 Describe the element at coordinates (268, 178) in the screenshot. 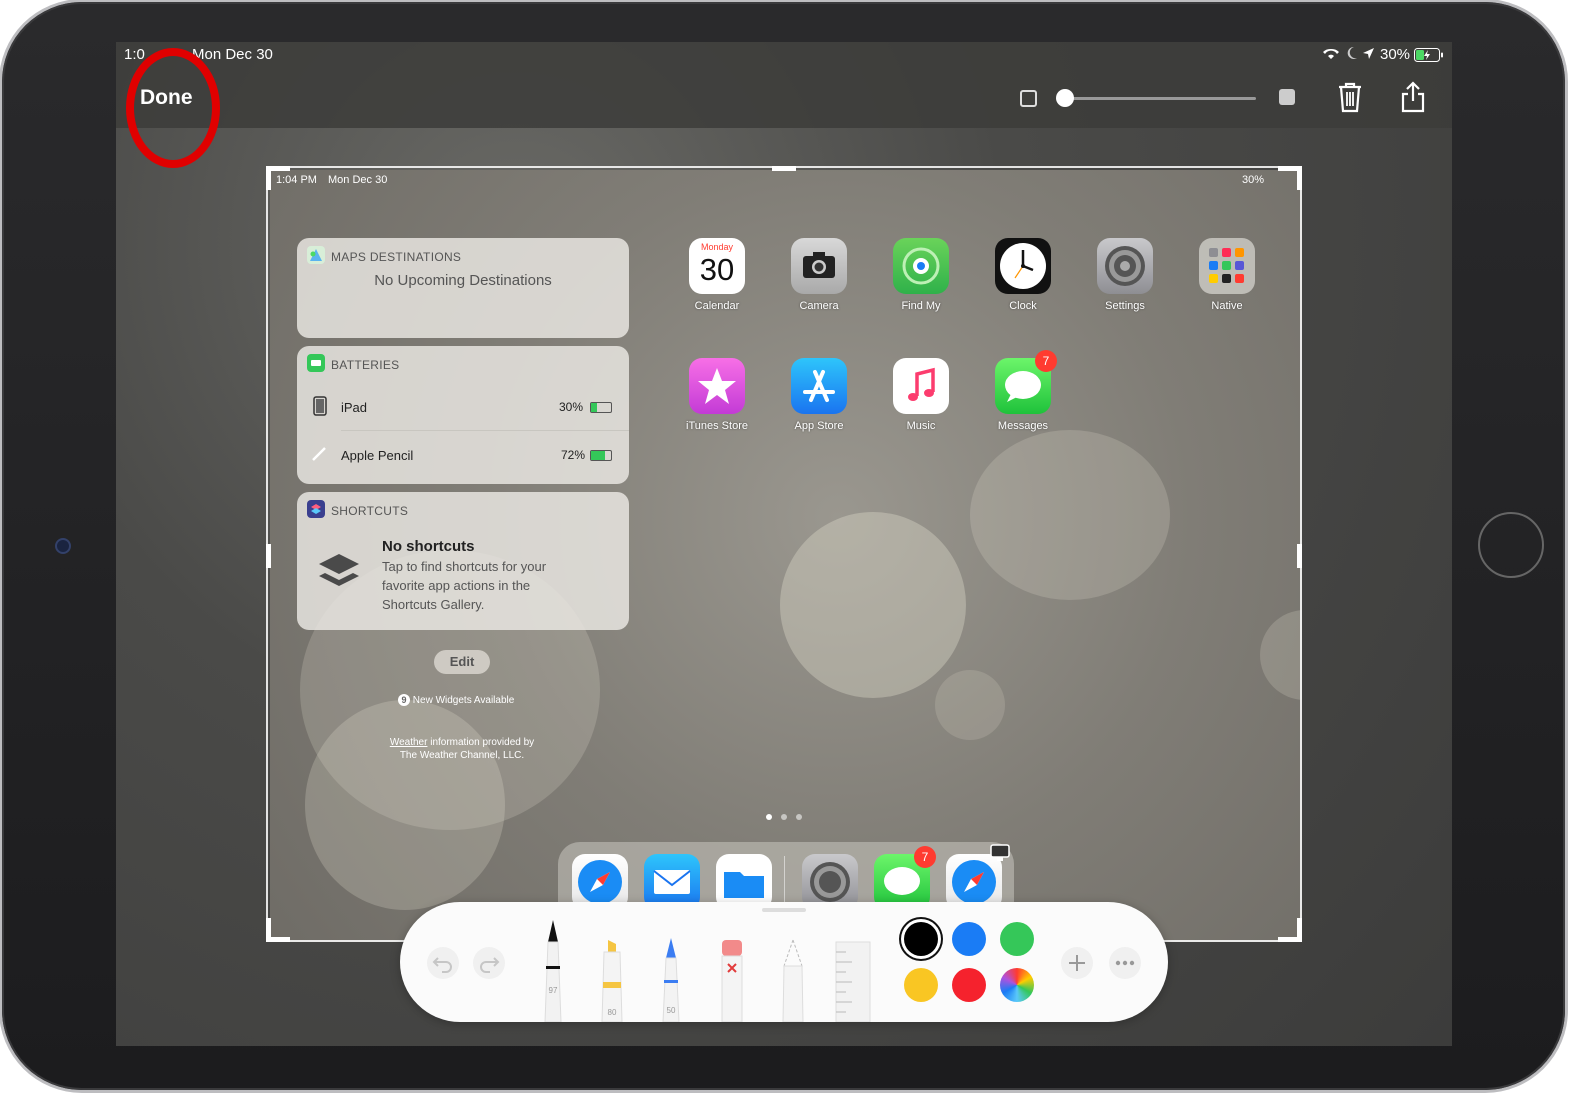

I see `crop-handle-top-left` at that location.